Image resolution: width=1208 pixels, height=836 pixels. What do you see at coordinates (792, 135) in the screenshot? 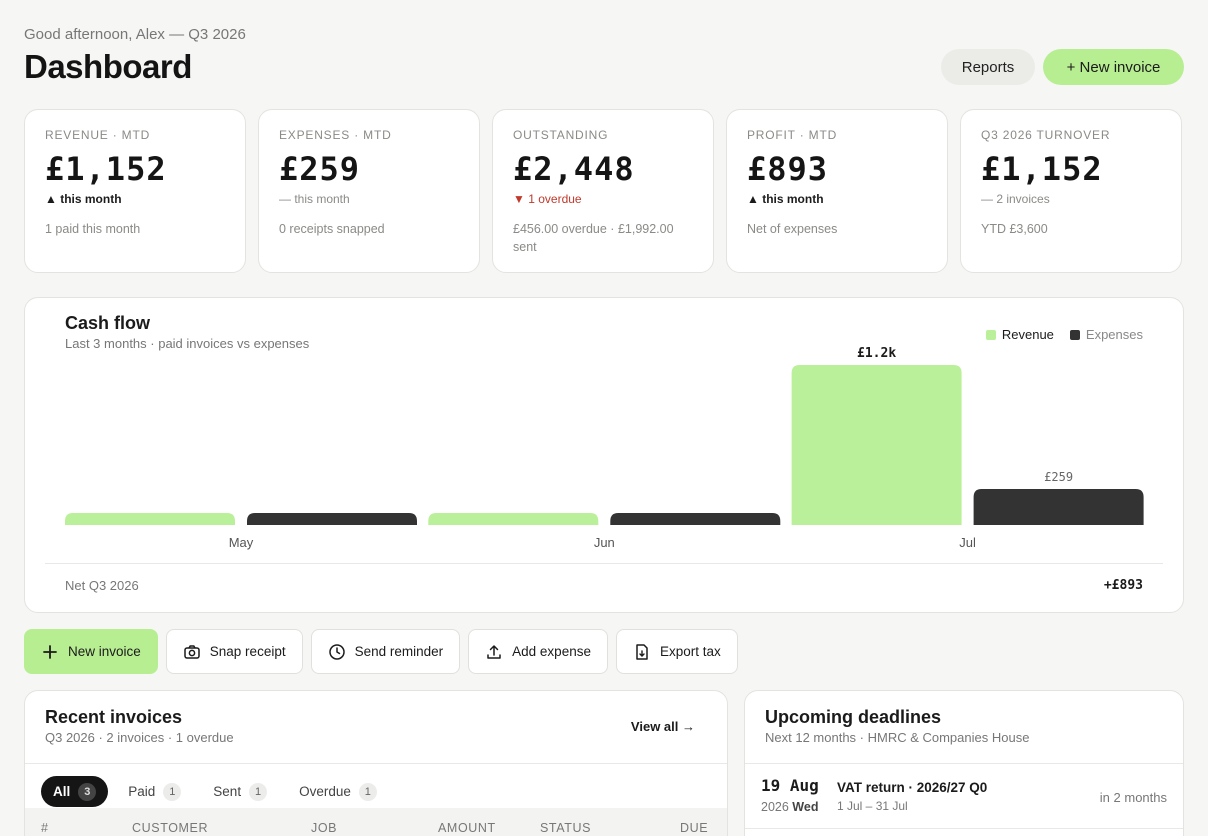
I see `kpi-label: PROFIT · MTD` at bounding box center [792, 135].